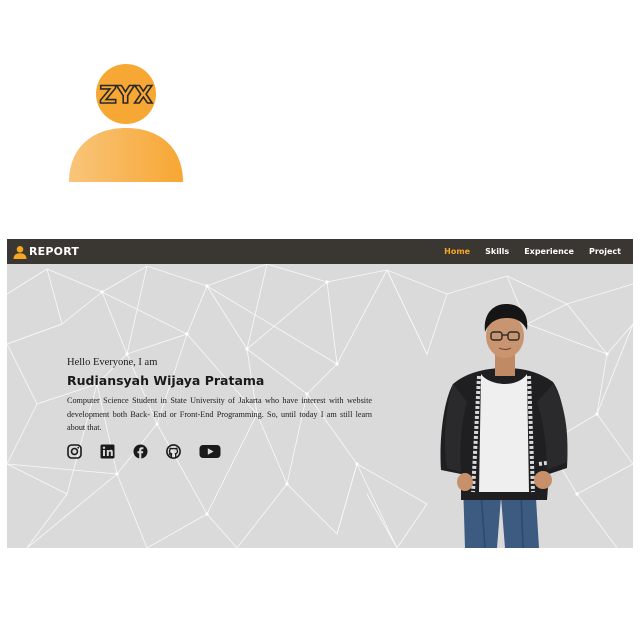  What do you see at coordinates (20, 252) in the screenshot?
I see `person-icon` at bounding box center [20, 252].